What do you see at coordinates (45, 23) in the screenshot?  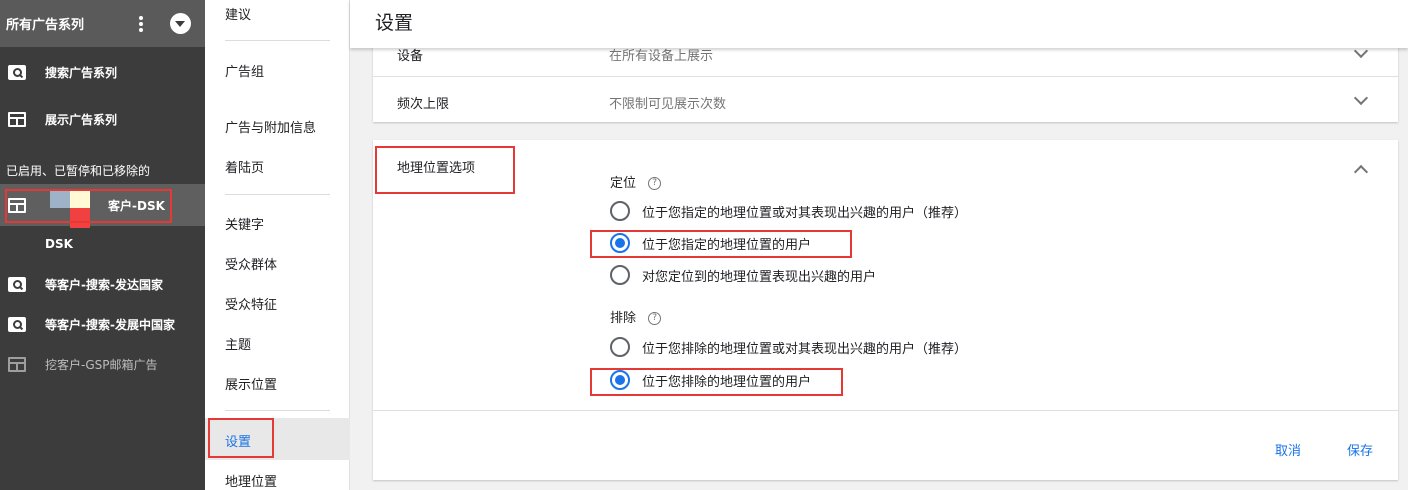 I see `sidebar-title: 所有广告系列` at bounding box center [45, 23].